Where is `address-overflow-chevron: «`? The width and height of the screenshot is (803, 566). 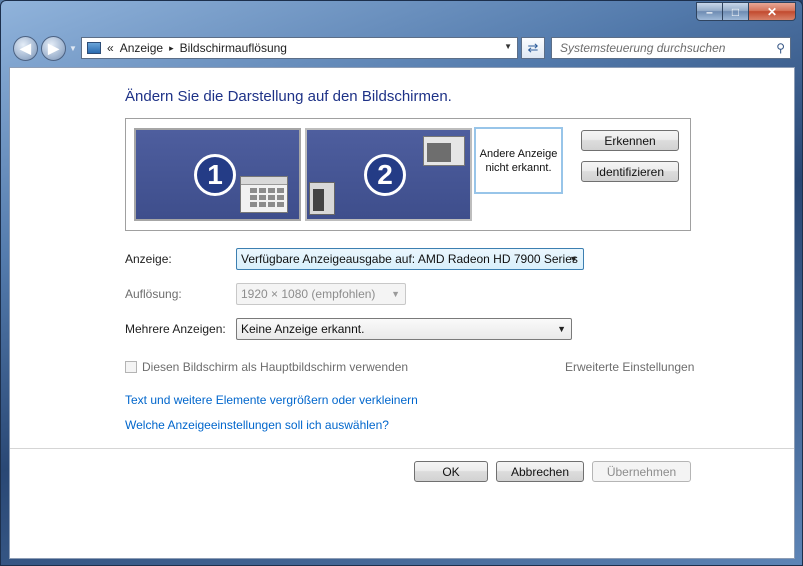
address-overflow-chevron: « is located at coordinates (110, 48).